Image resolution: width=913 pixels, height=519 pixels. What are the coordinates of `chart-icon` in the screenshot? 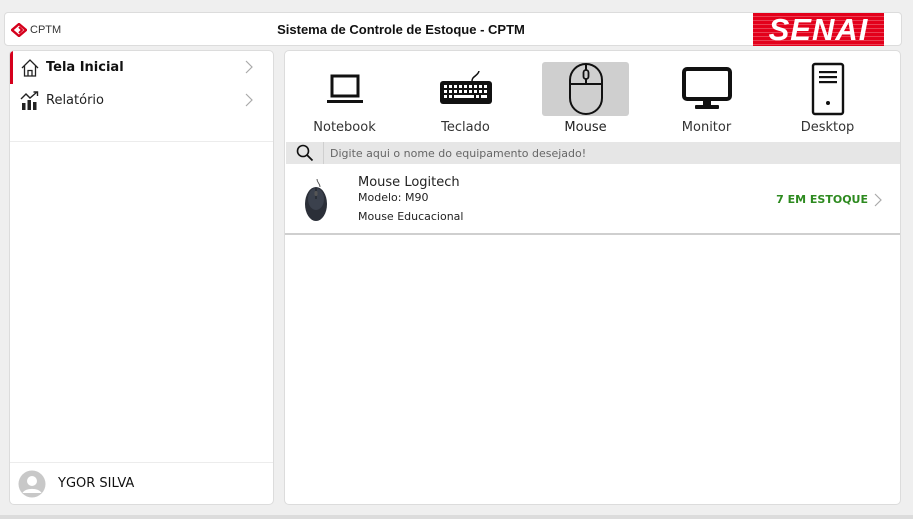 It's located at (29, 100).